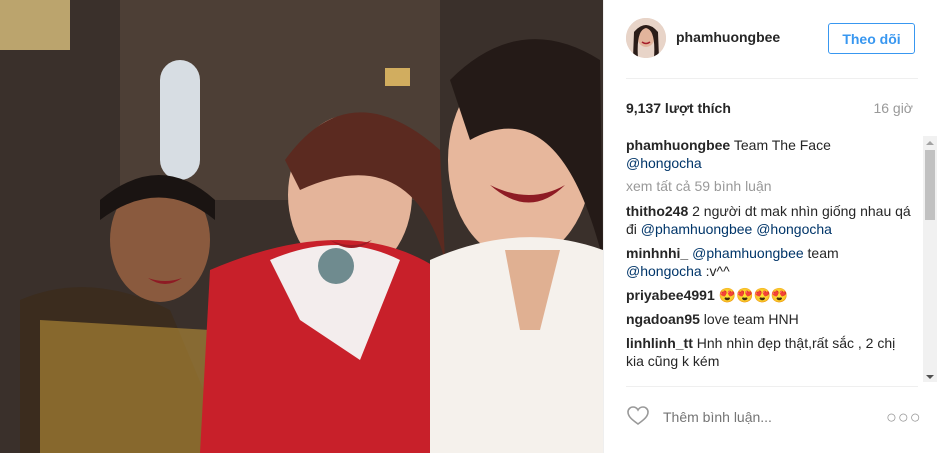 The image size is (939, 453). Describe the element at coordinates (930, 185) in the screenshot. I see `scrollbar-thumb` at that location.